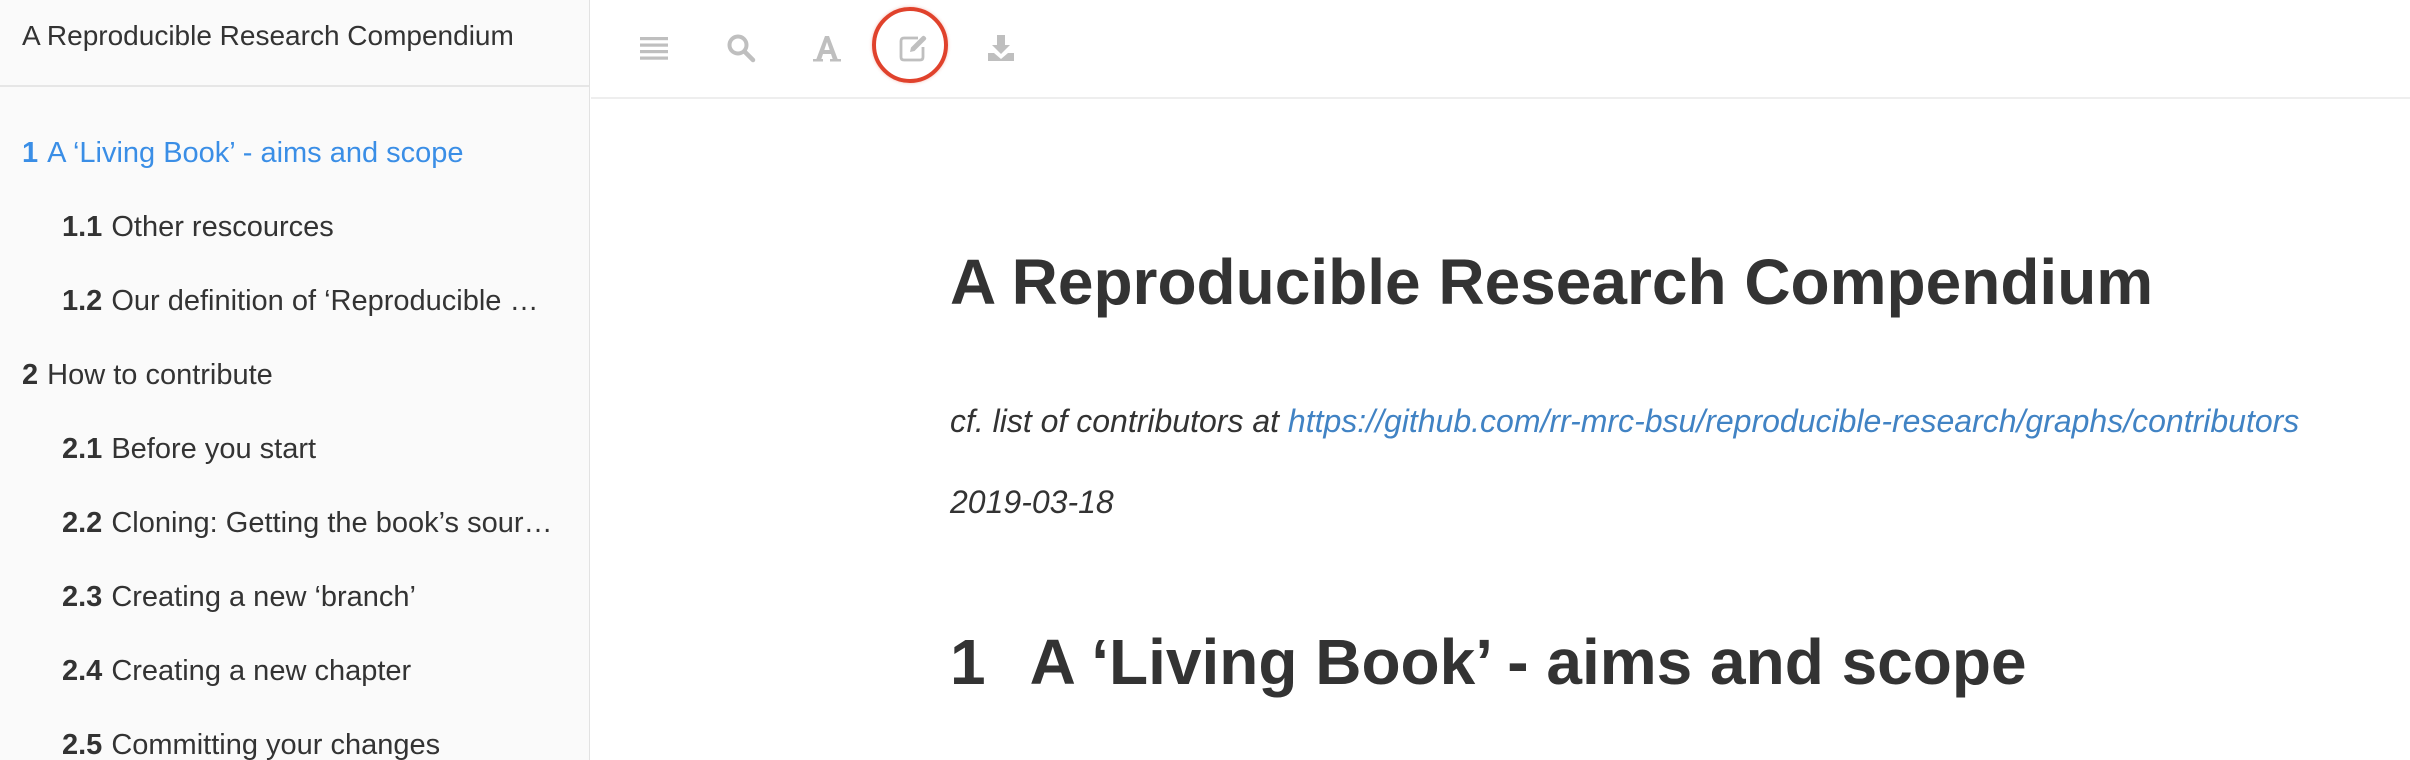 The image size is (2410, 760). I want to click on toc-toggle-icon, so click(654, 48).